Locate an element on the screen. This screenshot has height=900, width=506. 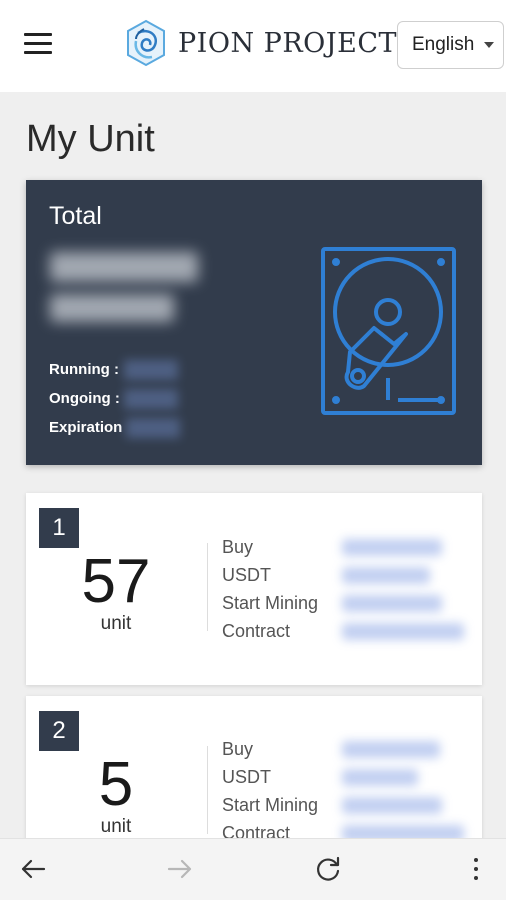
browser-toolbar is located at coordinates (253, 869).